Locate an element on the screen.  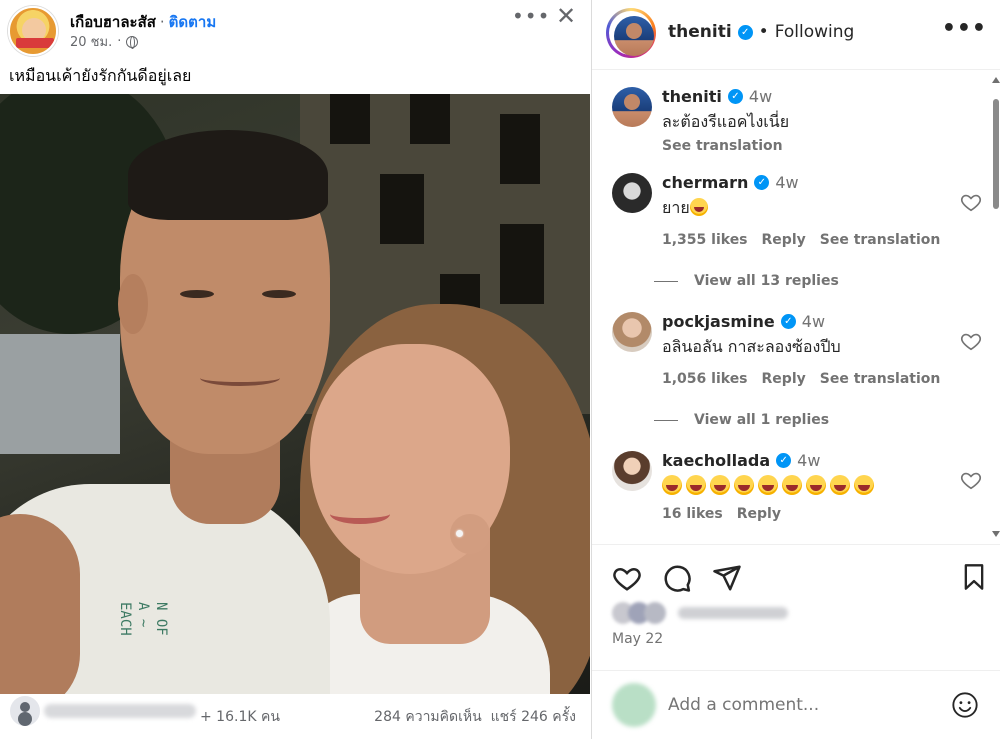
comment-username: theniti is located at coordinates (692, 96).